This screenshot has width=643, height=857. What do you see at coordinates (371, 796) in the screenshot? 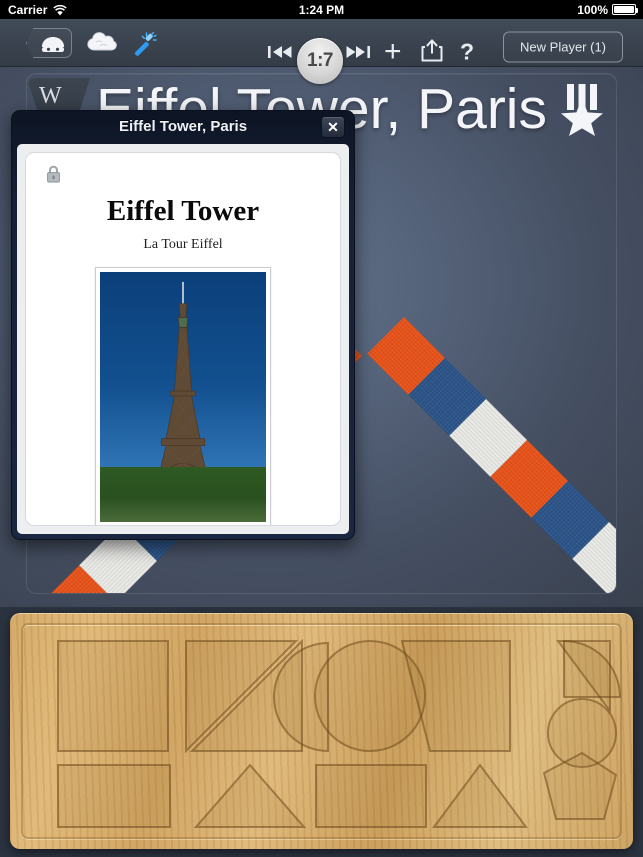
I see `slot-rectangle` at bounding box center [371, 796].